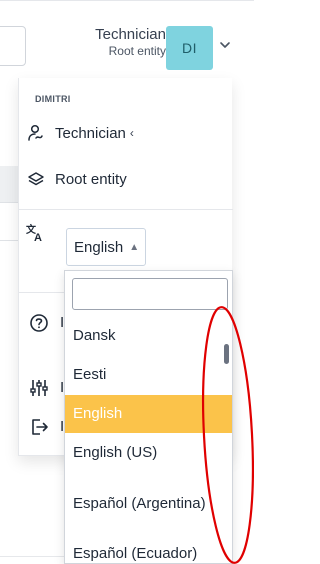 This screenshot has width=320, height=564. Describe the element at coordinates (137, 51) in the screenshot. I see `header-subtitle: Root entity` at that location.